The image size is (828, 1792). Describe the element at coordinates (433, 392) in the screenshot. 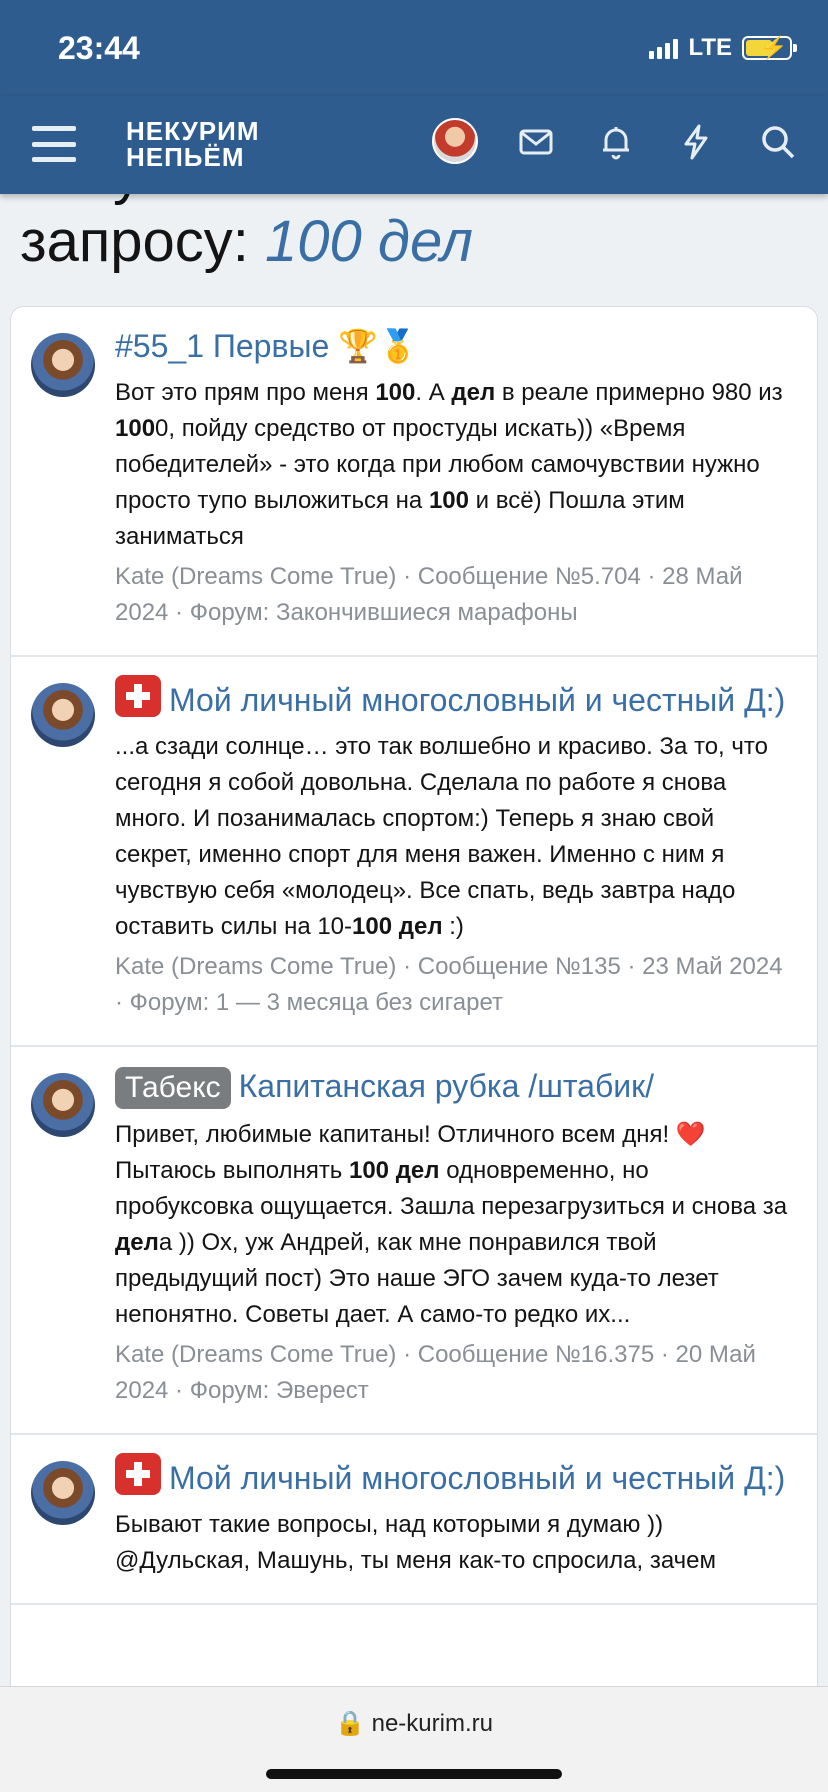

I see `snippet-text: . А` at that location.